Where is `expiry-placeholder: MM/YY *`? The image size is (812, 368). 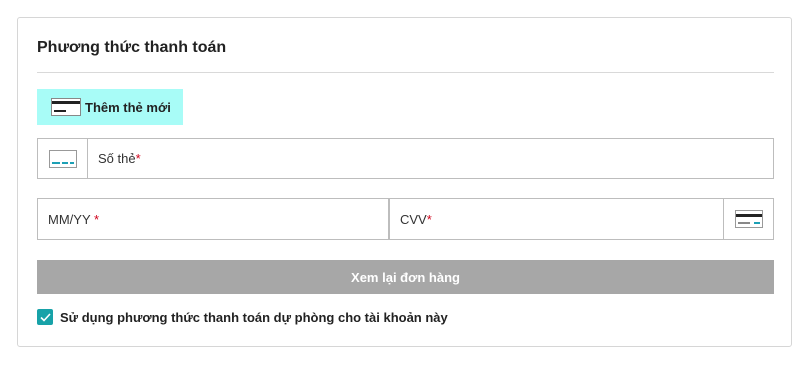
expiry-placeholder: MM/YY * is located at coordinates (74, 219).